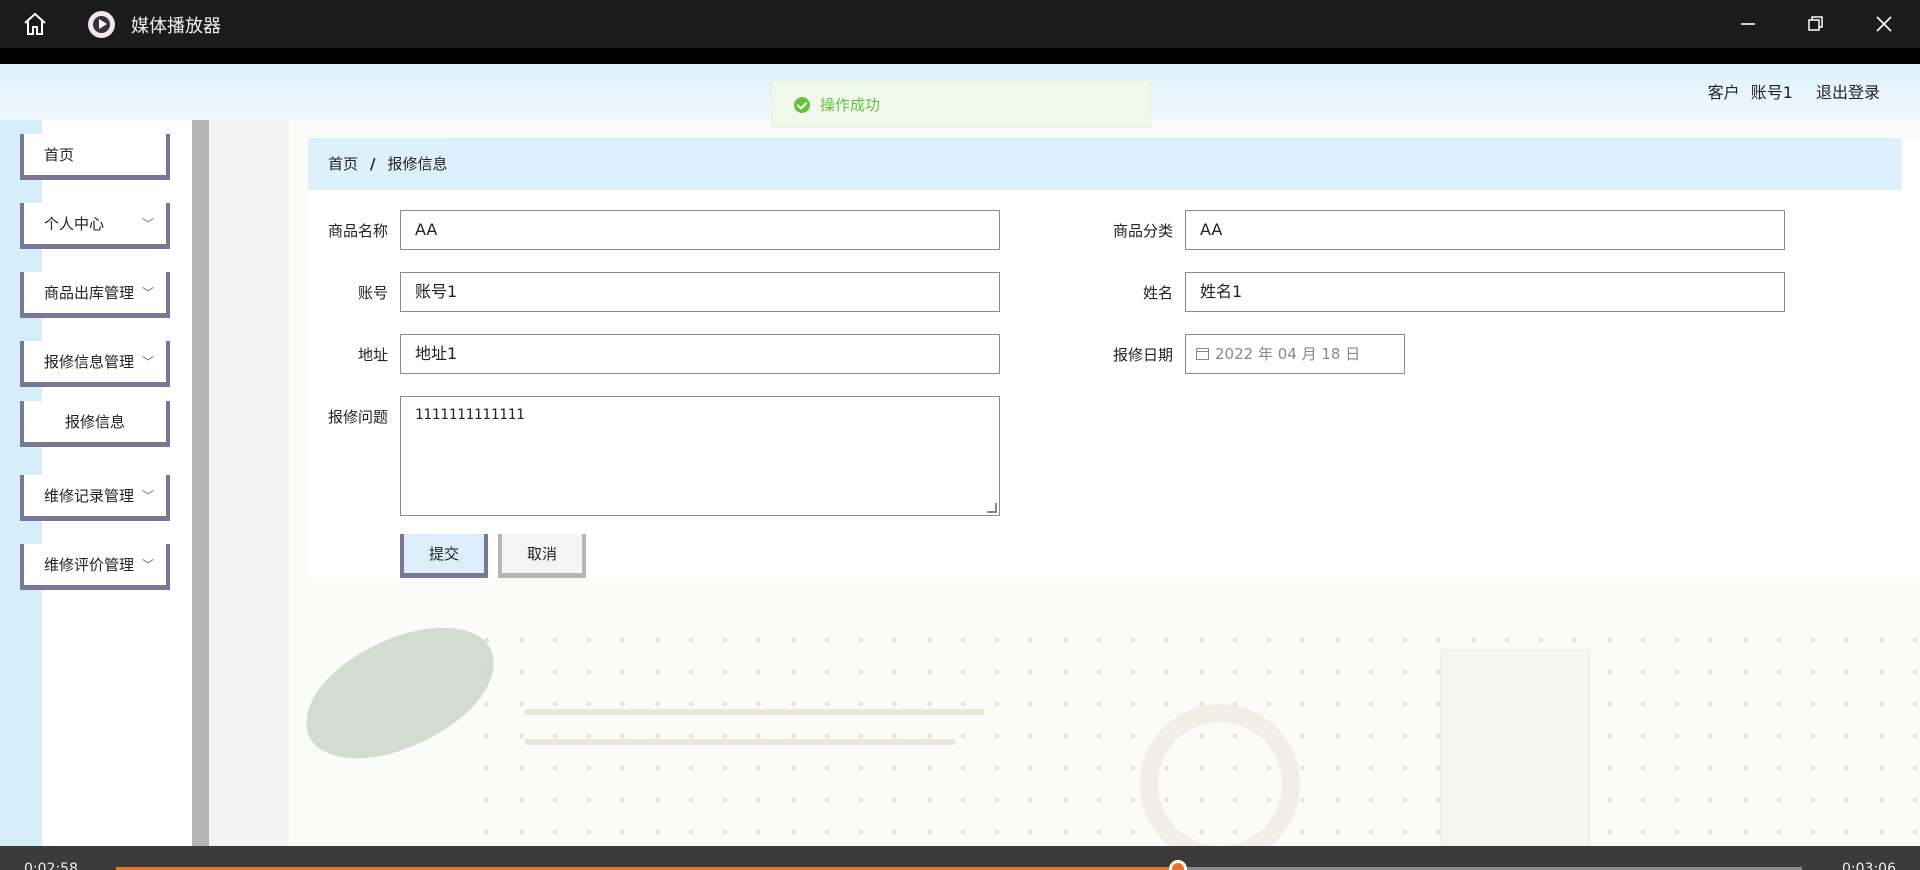 This screenshot has width=1920, height=870. Describe the element at coordinates (992, 508) in the screenshot. I see `resize-grip-icon` at that location.